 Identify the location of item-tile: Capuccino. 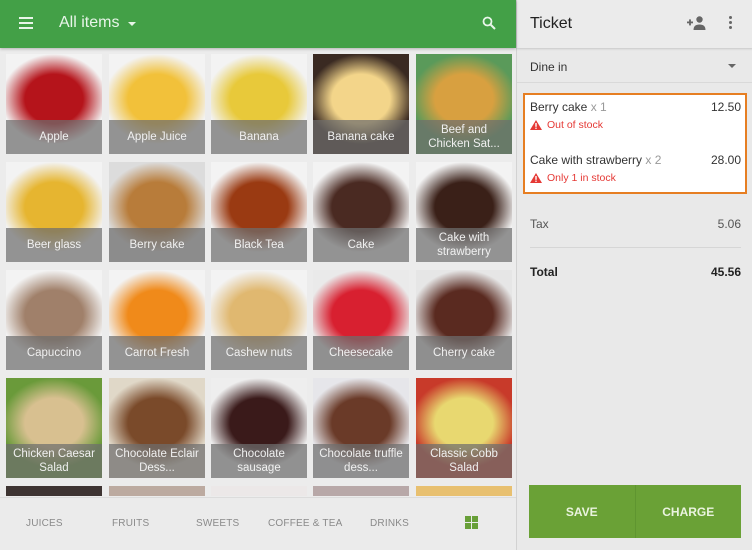
(54, 320).